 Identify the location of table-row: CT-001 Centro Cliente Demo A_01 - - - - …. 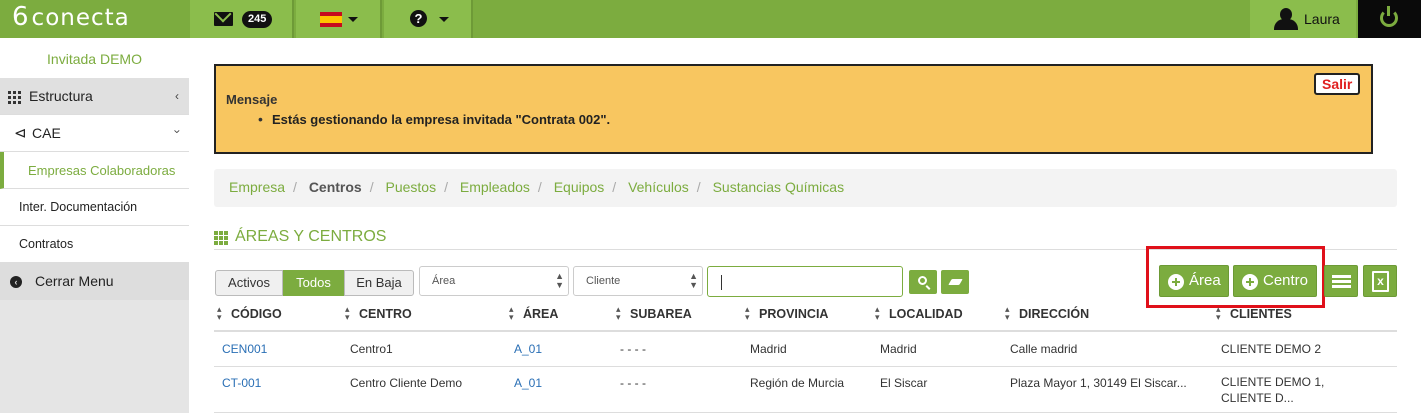
(805, 390).